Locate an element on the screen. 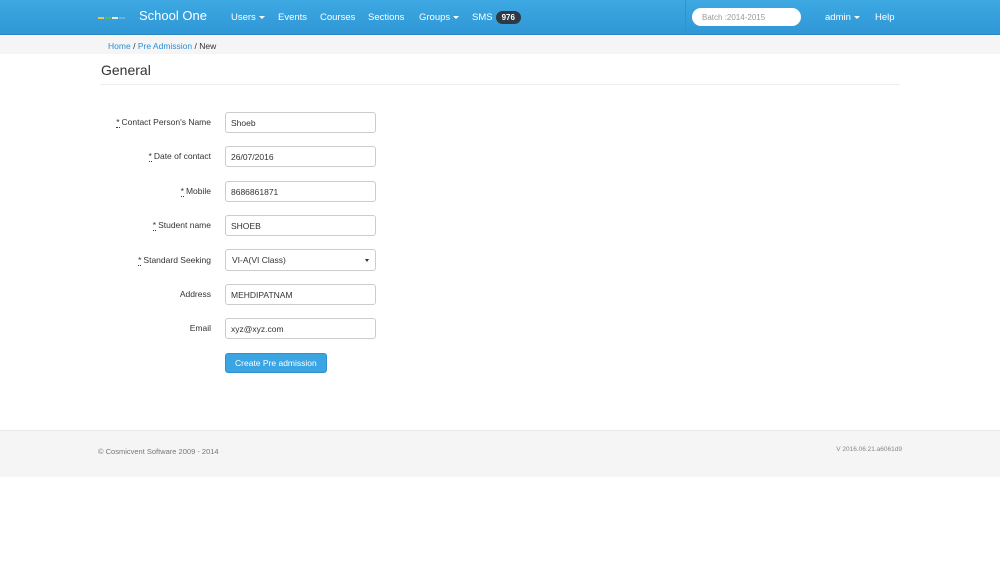  nav-sections: Sections is located at coordinates (386, 17).